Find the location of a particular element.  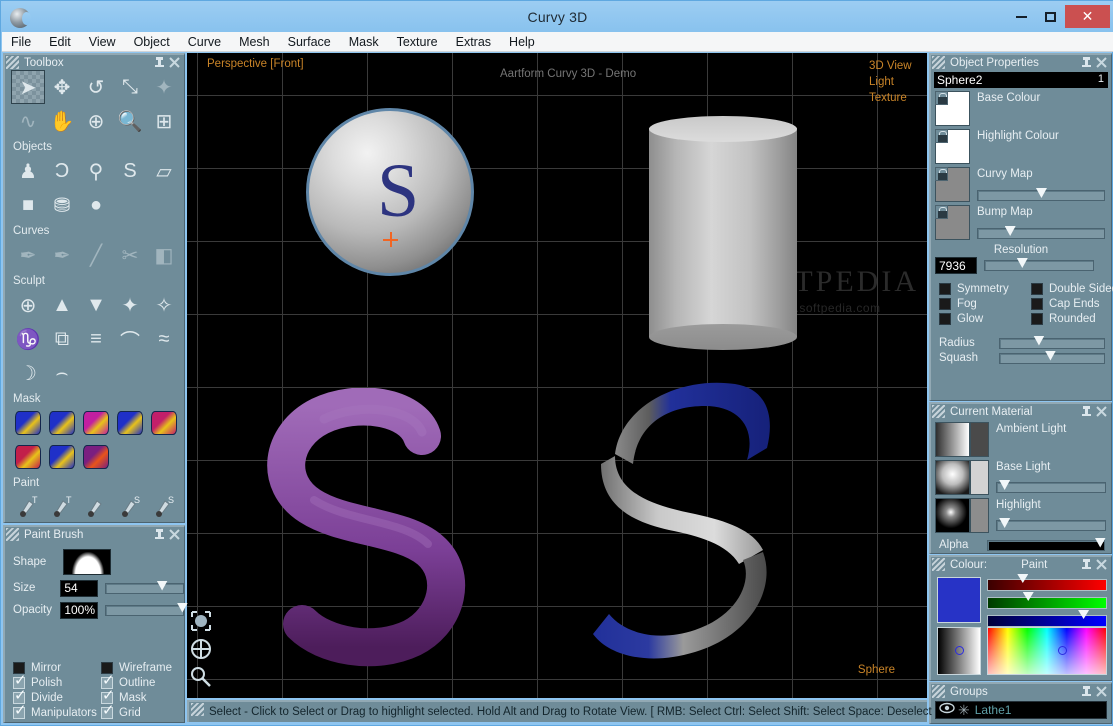

material-thumb-ambient-light is located at coordinates (952, 439).